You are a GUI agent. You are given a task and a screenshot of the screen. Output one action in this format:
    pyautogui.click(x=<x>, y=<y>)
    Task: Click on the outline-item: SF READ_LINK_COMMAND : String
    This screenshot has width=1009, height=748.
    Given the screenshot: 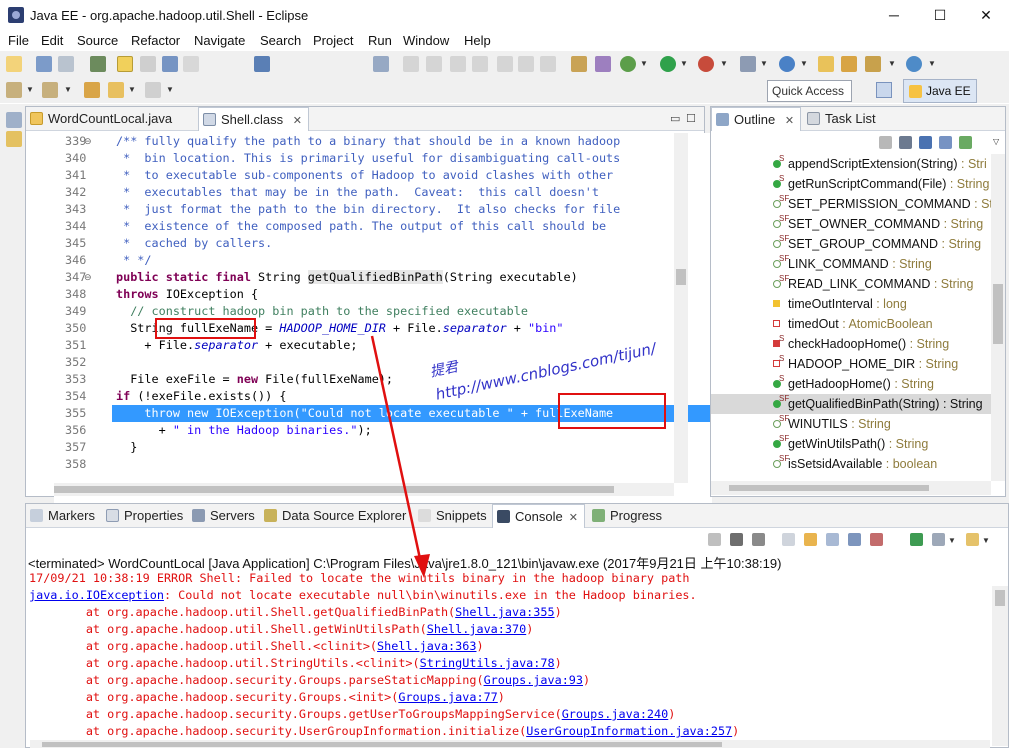 What is the action you would take?
    pyautogui.click(x=851, y=284)
    